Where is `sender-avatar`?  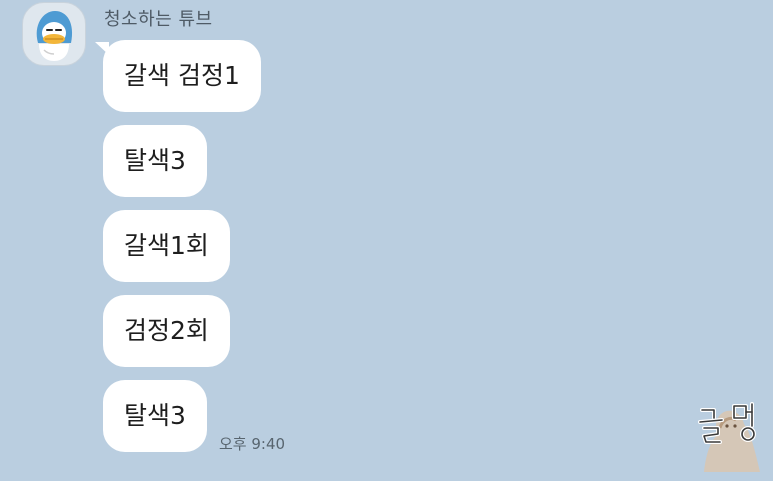
sender-avatar is located at coordinates (54, 34).